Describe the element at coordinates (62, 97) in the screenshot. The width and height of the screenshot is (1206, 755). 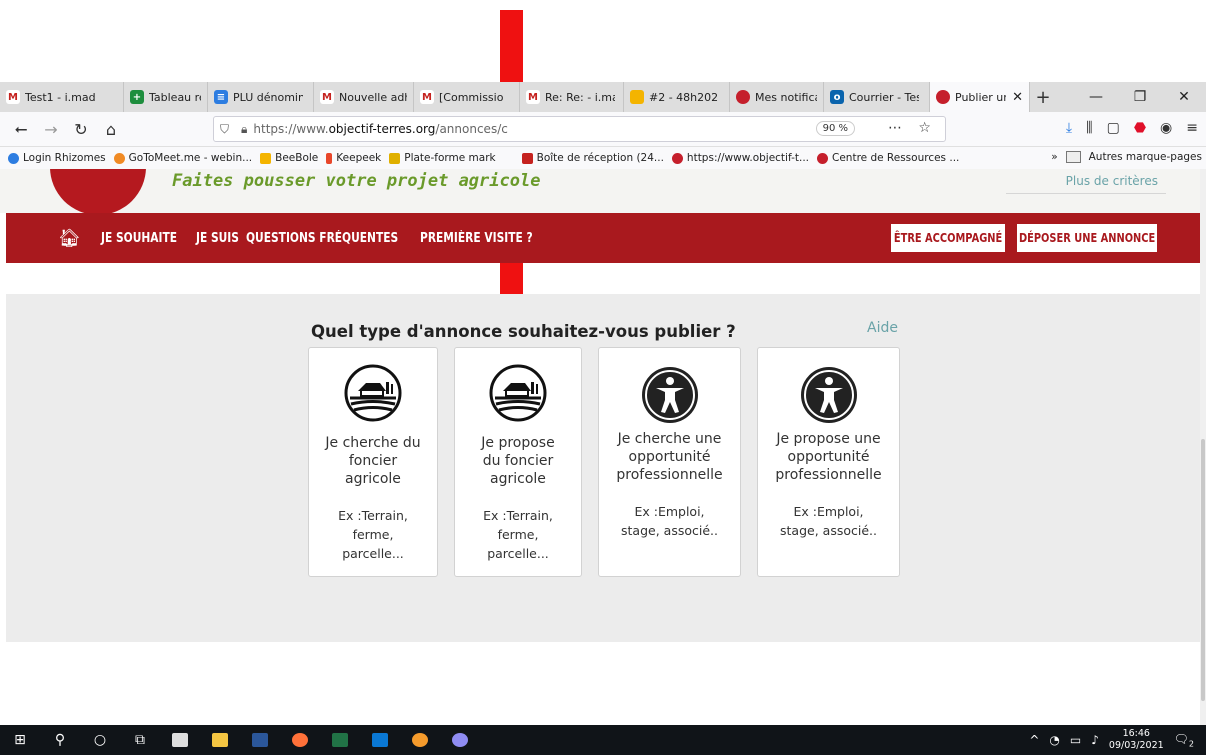
I see `browser-tab: M Test1 - i.madr` at that location.